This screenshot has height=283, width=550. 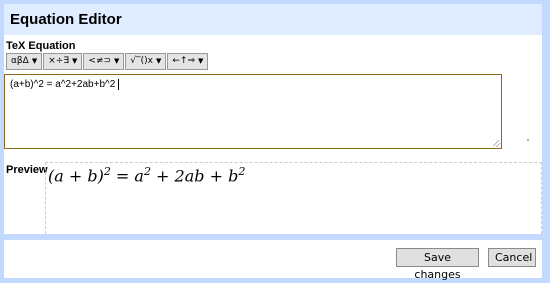 I want to click on save-changes-button: Save changes, so click(x=437, y=264).